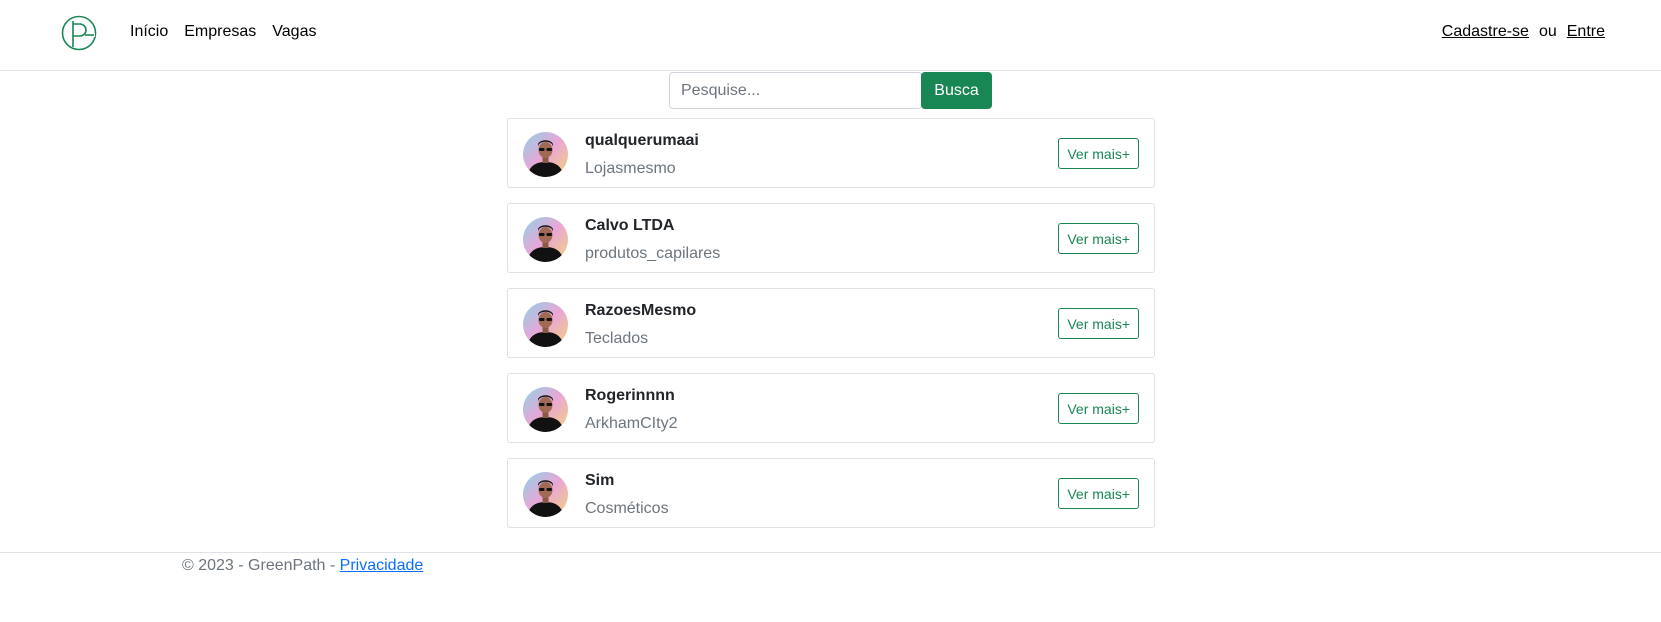  What do you see at coordinates (261, 565) in the screenshot?
I see `copyright-text: © 2023 - GreenPath -` at bounding box center [261, 565].